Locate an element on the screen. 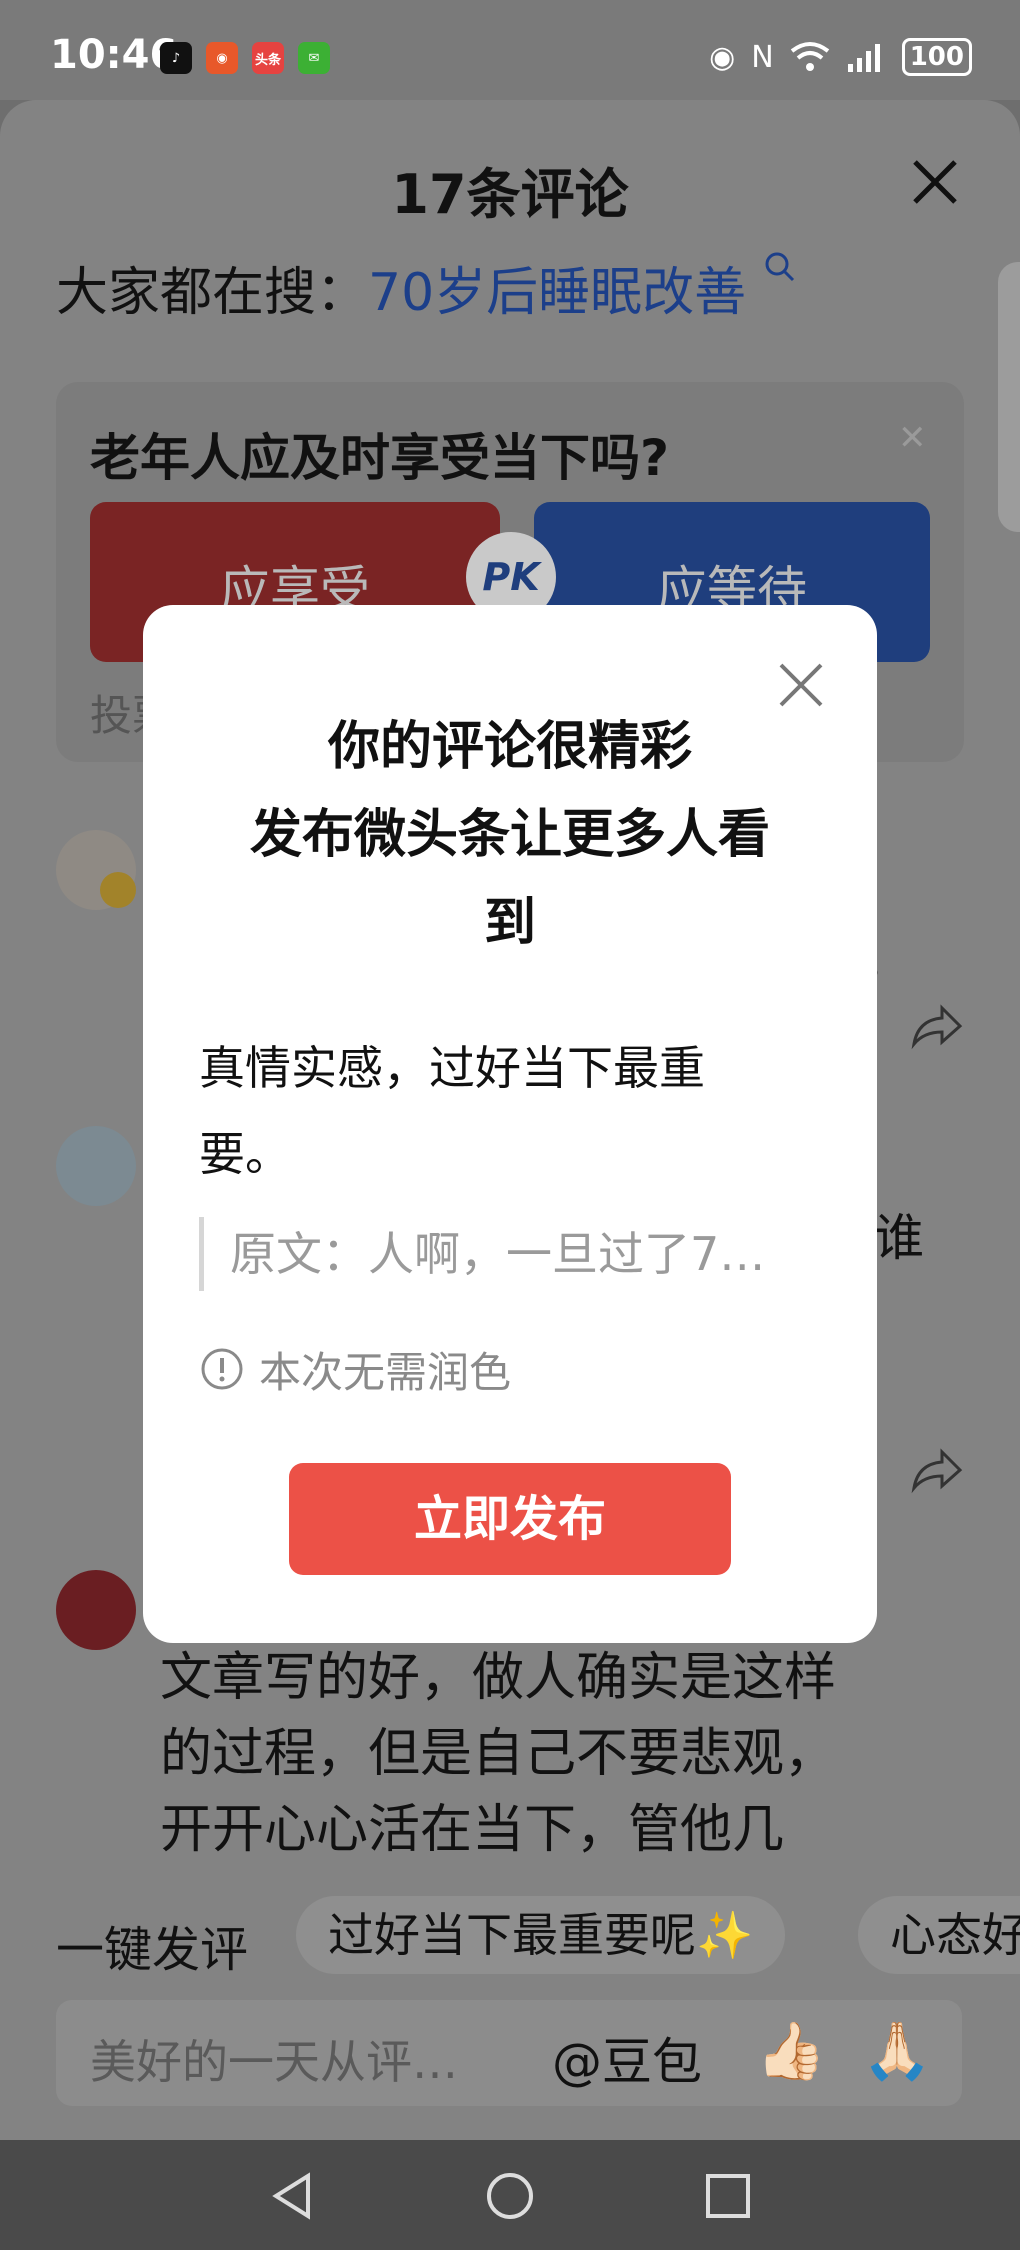  comment-text: 文章写的好，做人确实是这样 的过程，但是自己不要悲观， 开开心心活在当下，管他几 is located at coordinates (560, 1754).